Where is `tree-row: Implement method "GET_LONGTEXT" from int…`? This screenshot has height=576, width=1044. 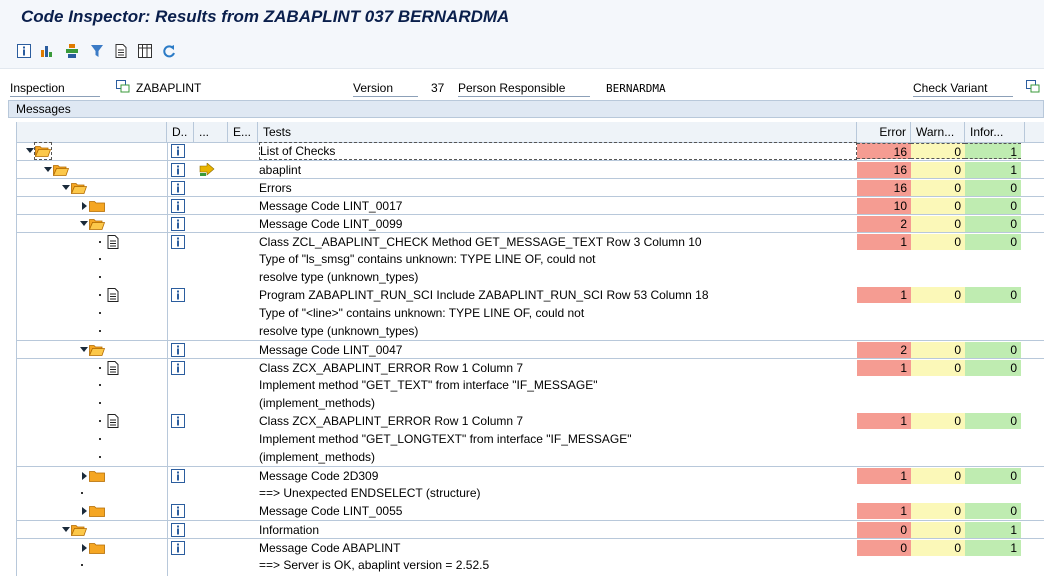
tree-row: Implement method "GET_LONGTEXT" from int… is located at coordinates (530, 439).